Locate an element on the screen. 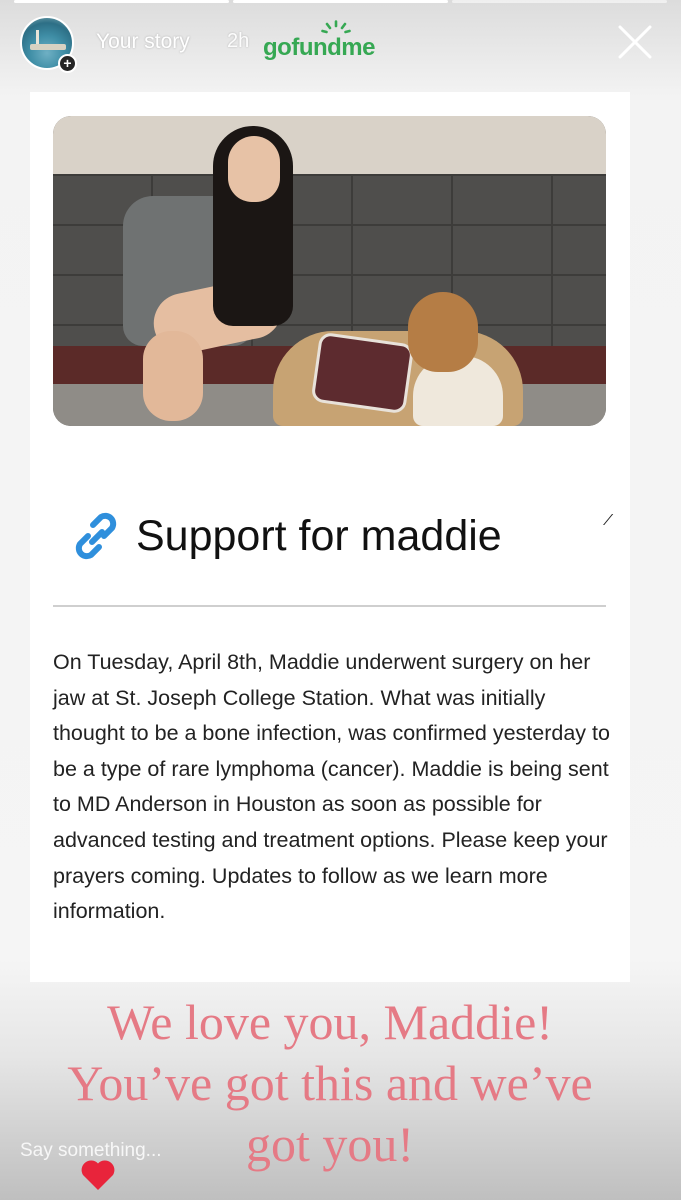 This screenshot has width=681, height=1200. link-icon is located at coordinates (96, 536).